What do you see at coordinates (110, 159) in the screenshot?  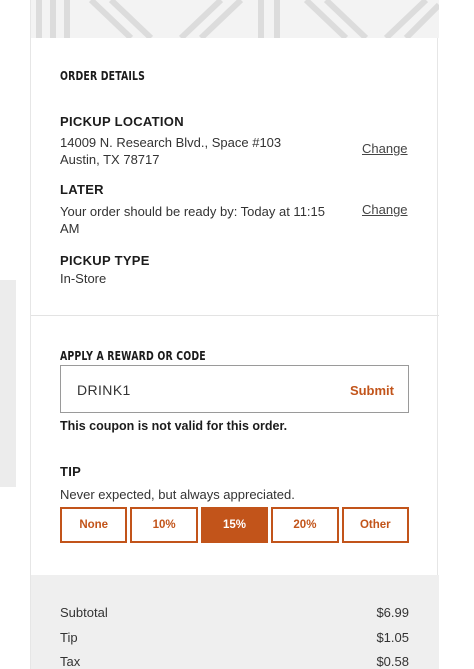 I see `pickup-address-line2: Austin, TX 78717` at bounding box center [110, 159].